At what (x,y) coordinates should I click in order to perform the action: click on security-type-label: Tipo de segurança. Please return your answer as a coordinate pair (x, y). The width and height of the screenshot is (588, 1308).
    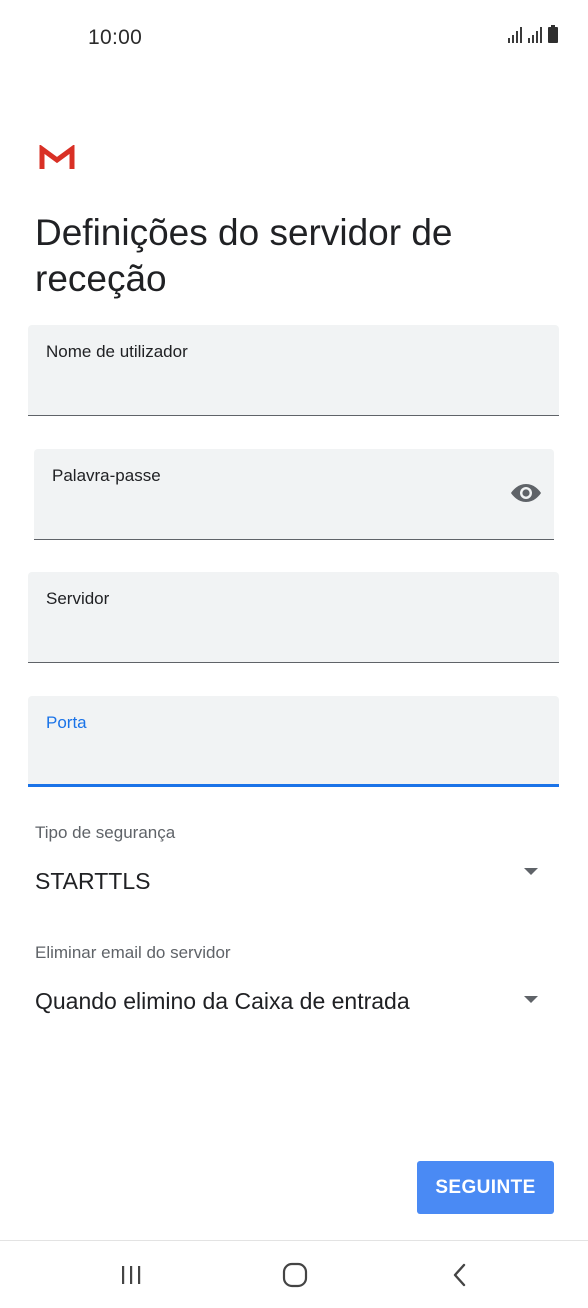
    Looking at the image, I should click on (105, 832).